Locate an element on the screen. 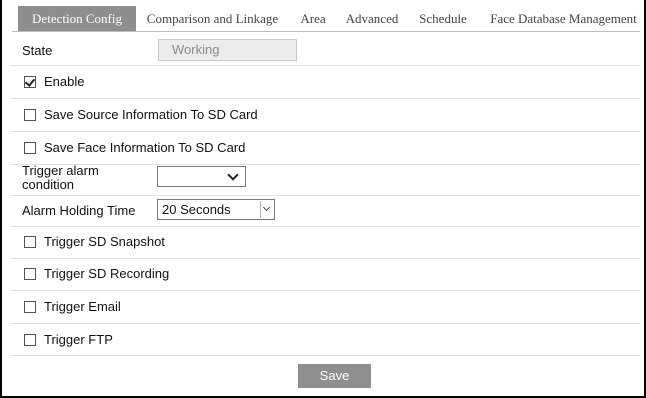 The image size is (646, 398). state-value-field: Working is located at coordinates (227, 50).